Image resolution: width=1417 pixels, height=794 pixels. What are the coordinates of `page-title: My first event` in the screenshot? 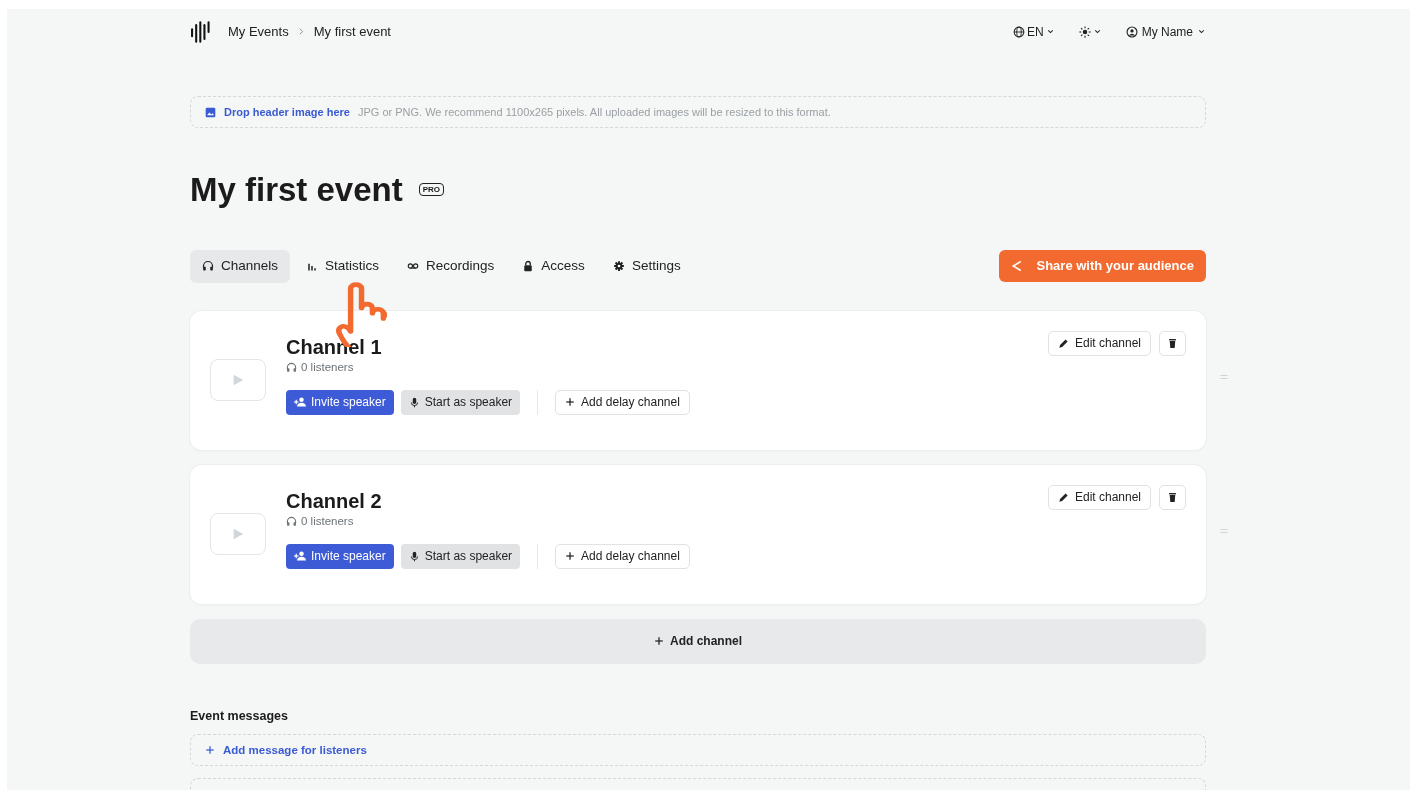 It's located at (296, 190).